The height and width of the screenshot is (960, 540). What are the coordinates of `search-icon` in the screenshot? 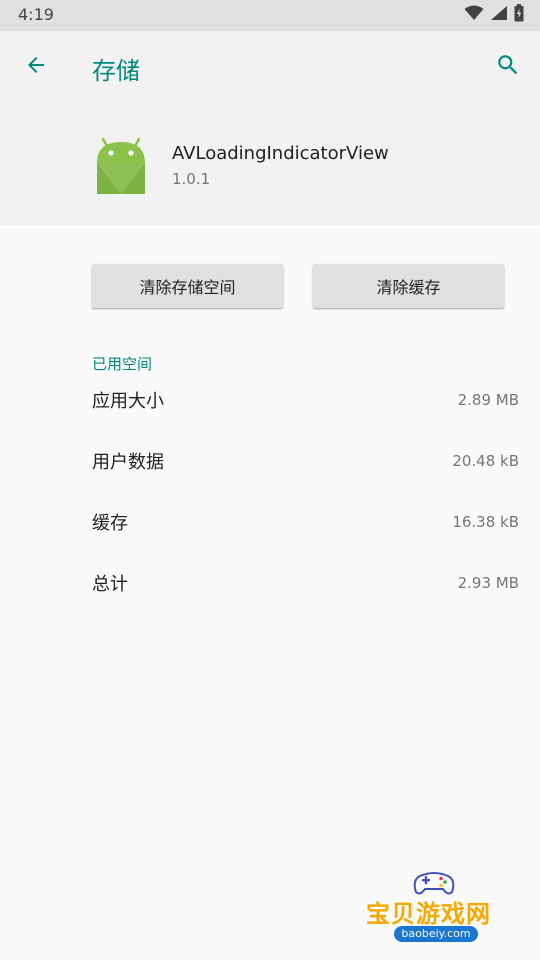 It's located at (508, 67).